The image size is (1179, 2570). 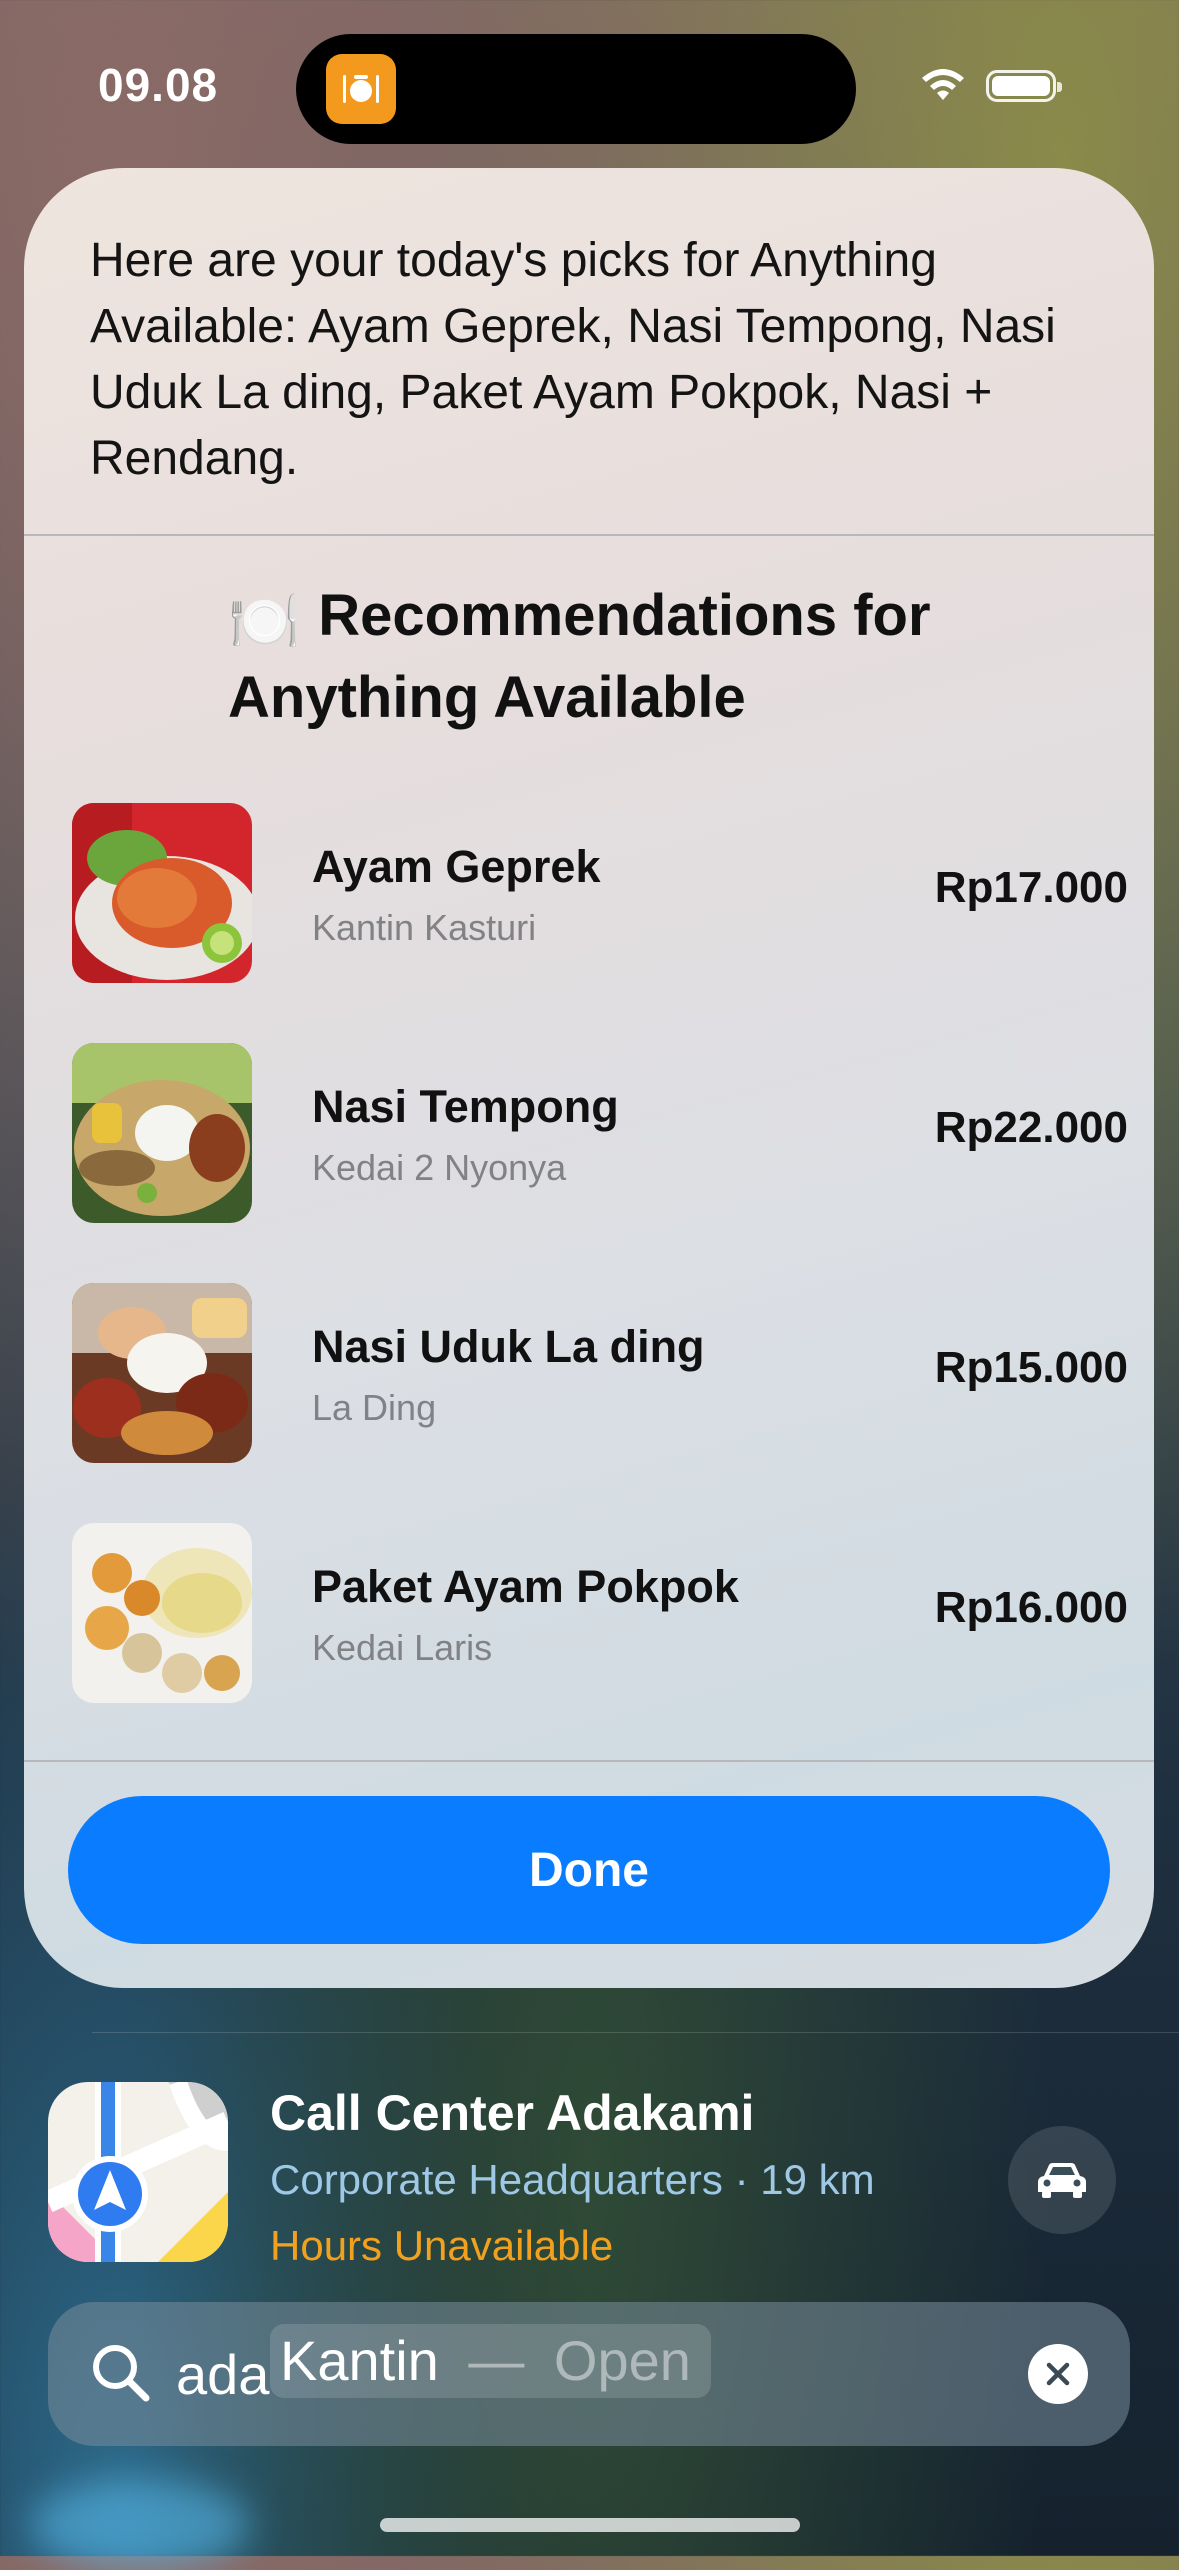 What do you see at coordinates (359, 2360) in the screenshot?
I see `suggestion-text: Kantin` at bounding box center [359, 2360].